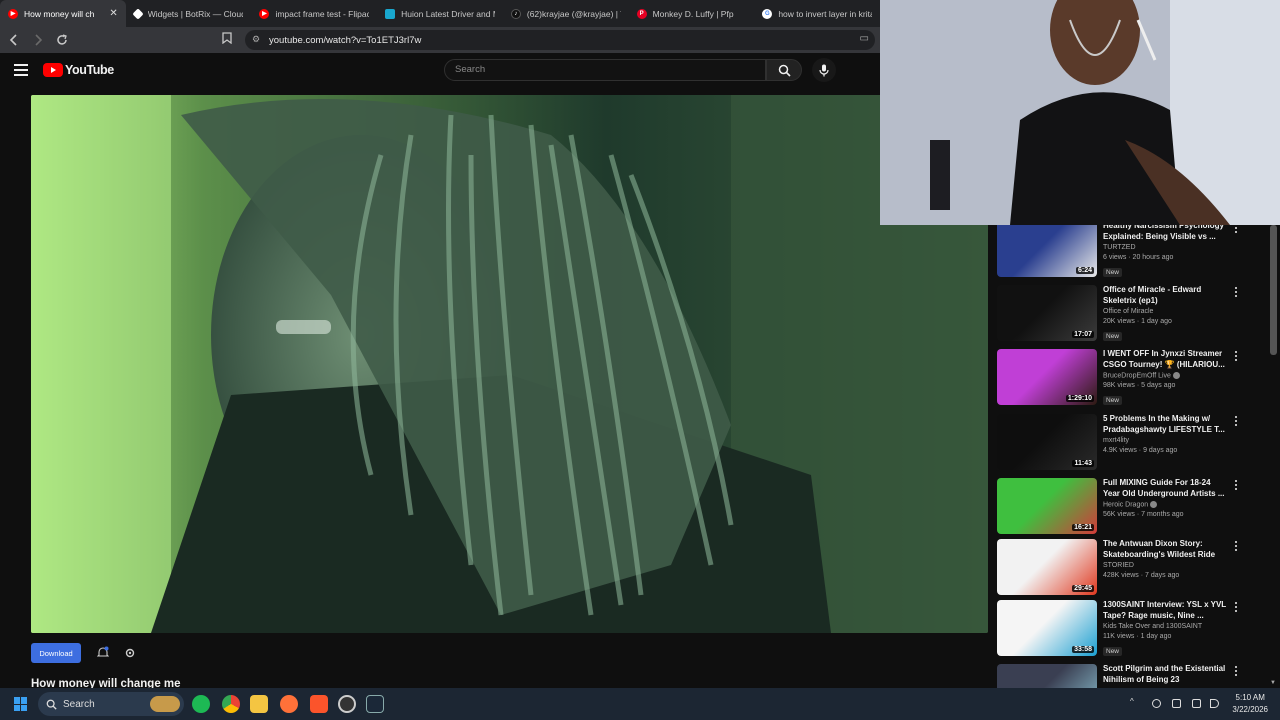 The image size is (1280, 720). I want to click on browser-tab: ▶ How money will ch ✕, so click(63, 13).